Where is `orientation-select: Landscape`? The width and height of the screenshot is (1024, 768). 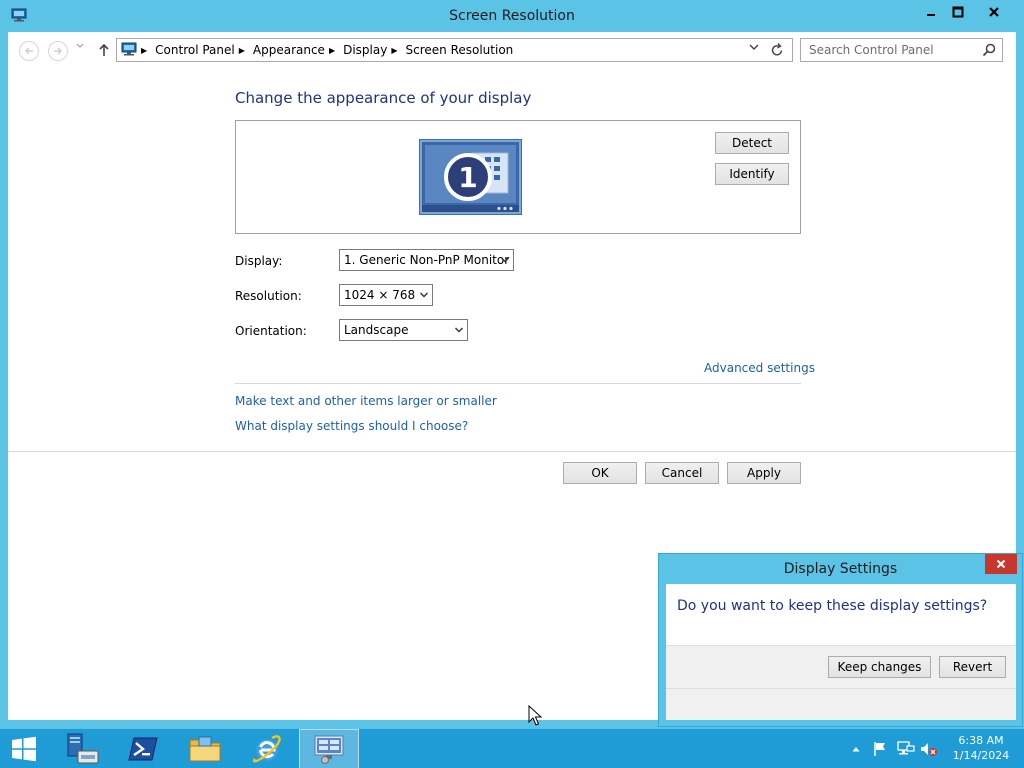 orientation-select: Landscape is located at coordinates (403, 330).